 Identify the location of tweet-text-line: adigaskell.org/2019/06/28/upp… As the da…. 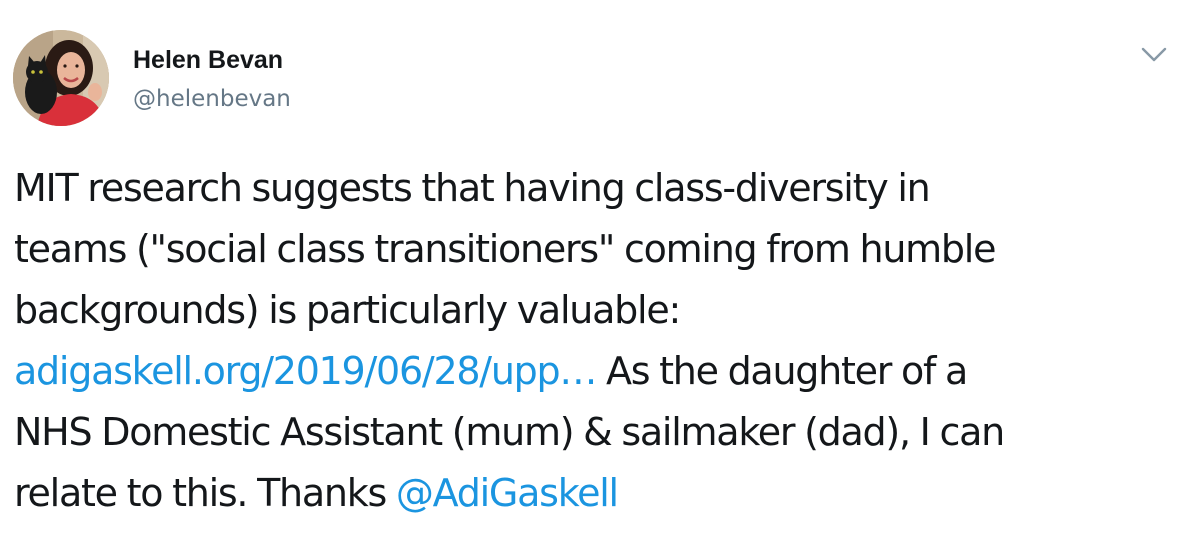
(596, 371).